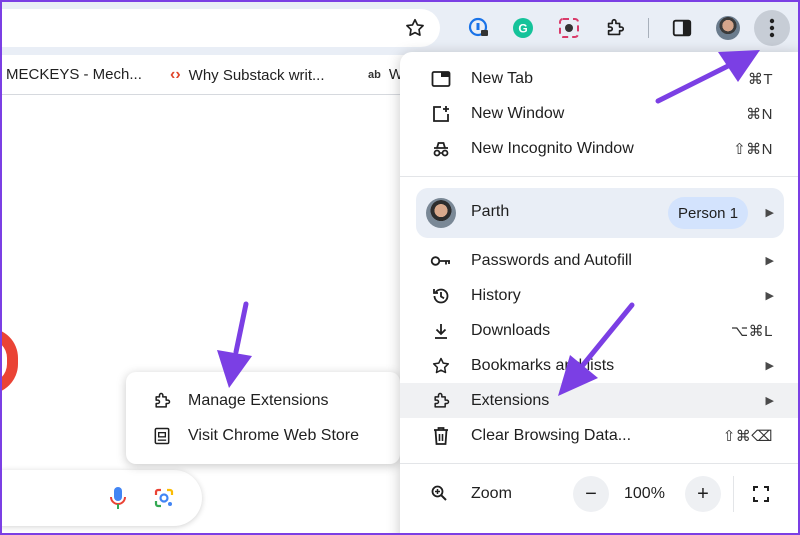 Image resolution: width=800 pixels, height=535 pixels. I want to click on passwords-item: Passwords and Autofill ▶, so click(600, 260).